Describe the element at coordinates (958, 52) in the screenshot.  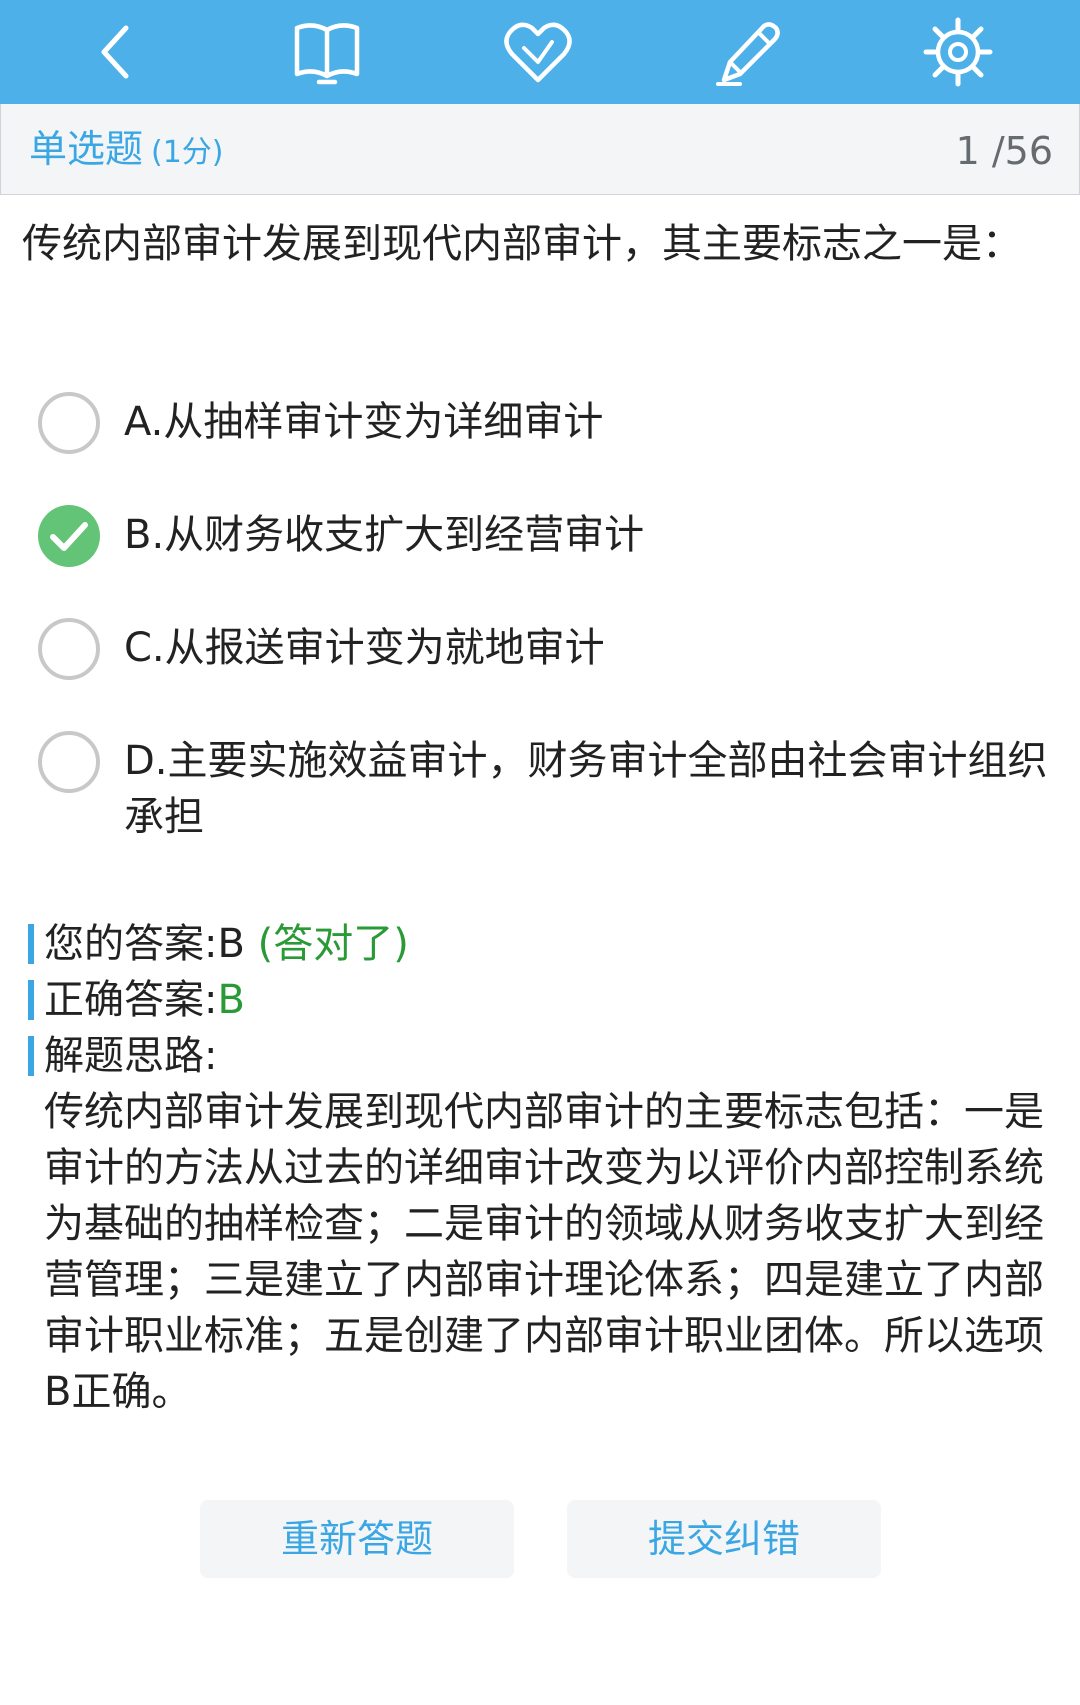
I see `gear-icon` at that location.